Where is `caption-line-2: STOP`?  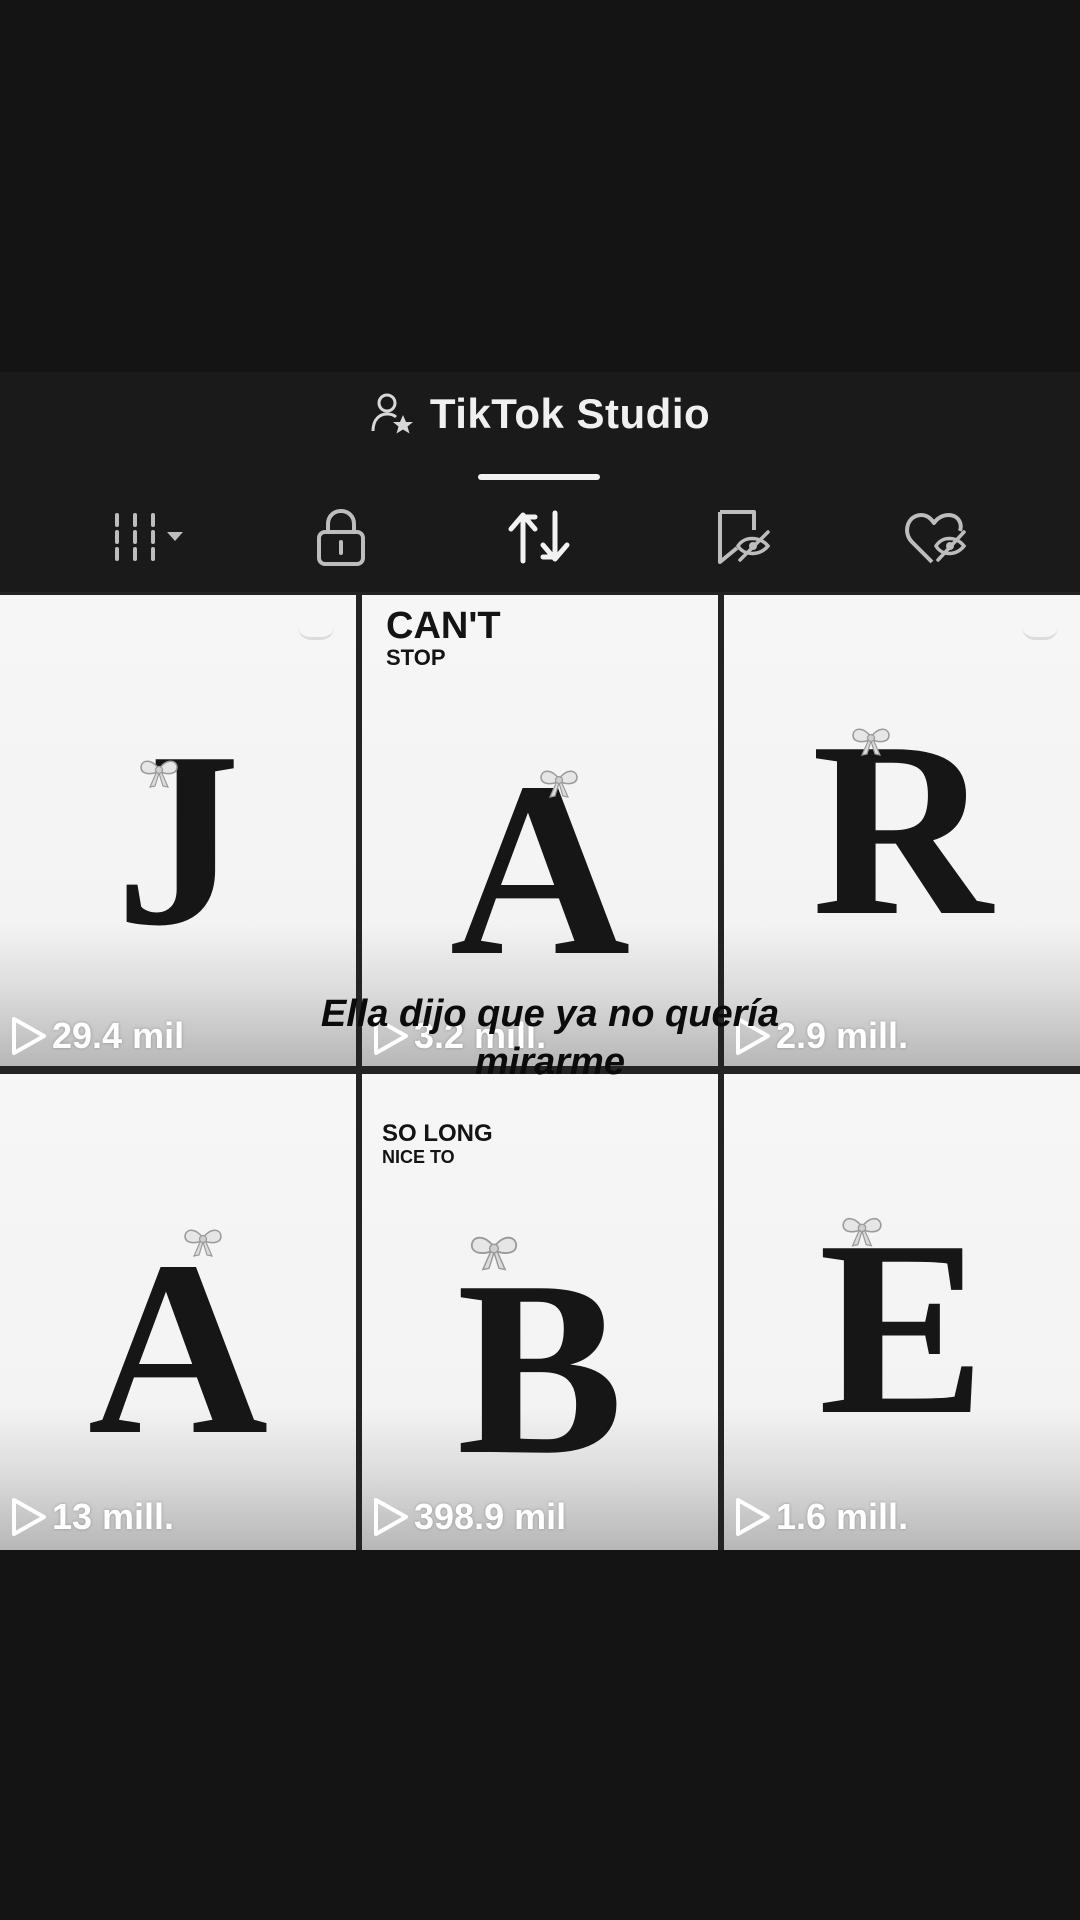
caption-line-2: STOP is located at coordinates (416, 657).